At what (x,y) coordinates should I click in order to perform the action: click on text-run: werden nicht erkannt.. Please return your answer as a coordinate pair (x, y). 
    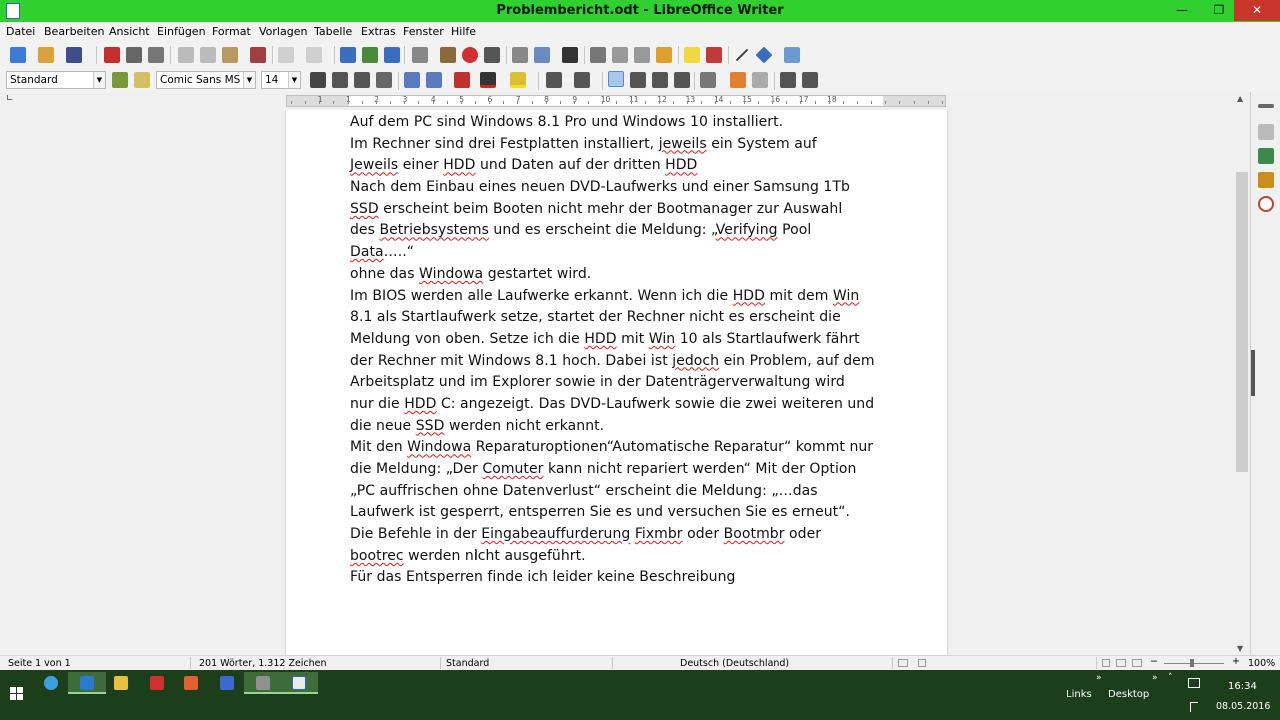
    Looking at the image, I should click on (524, 426).